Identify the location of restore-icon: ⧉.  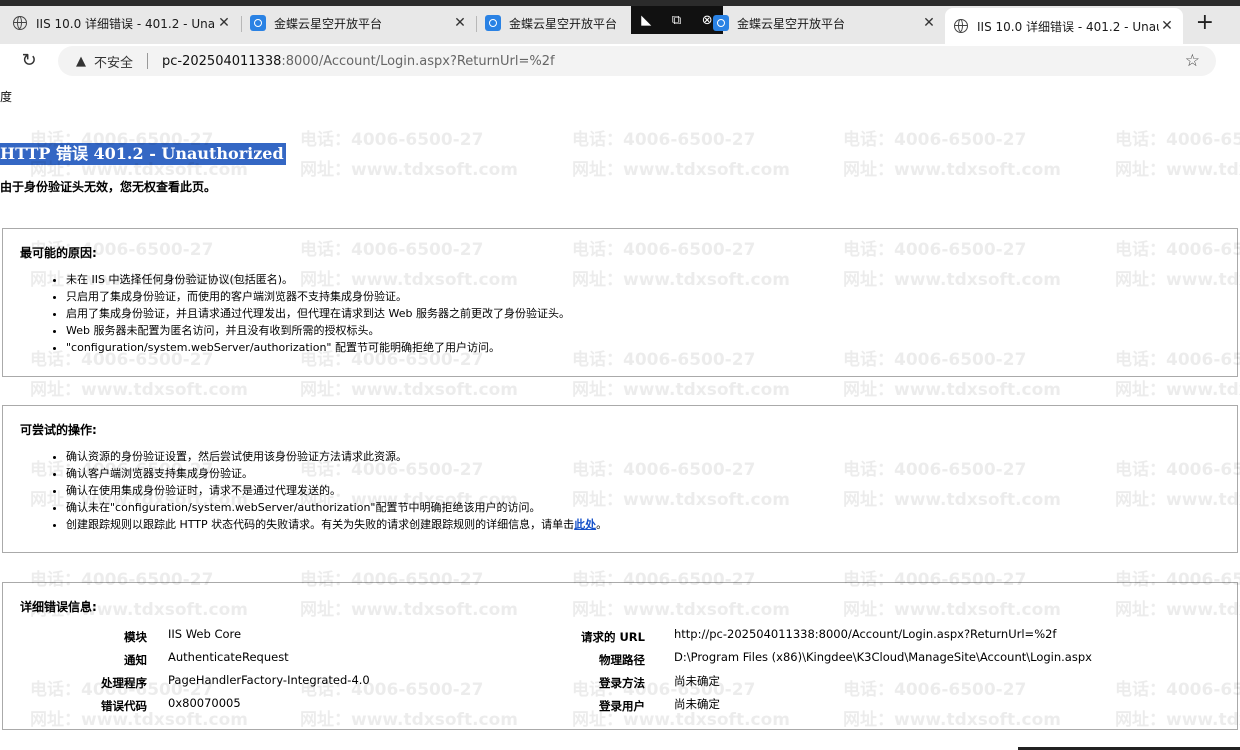
(676, 20).